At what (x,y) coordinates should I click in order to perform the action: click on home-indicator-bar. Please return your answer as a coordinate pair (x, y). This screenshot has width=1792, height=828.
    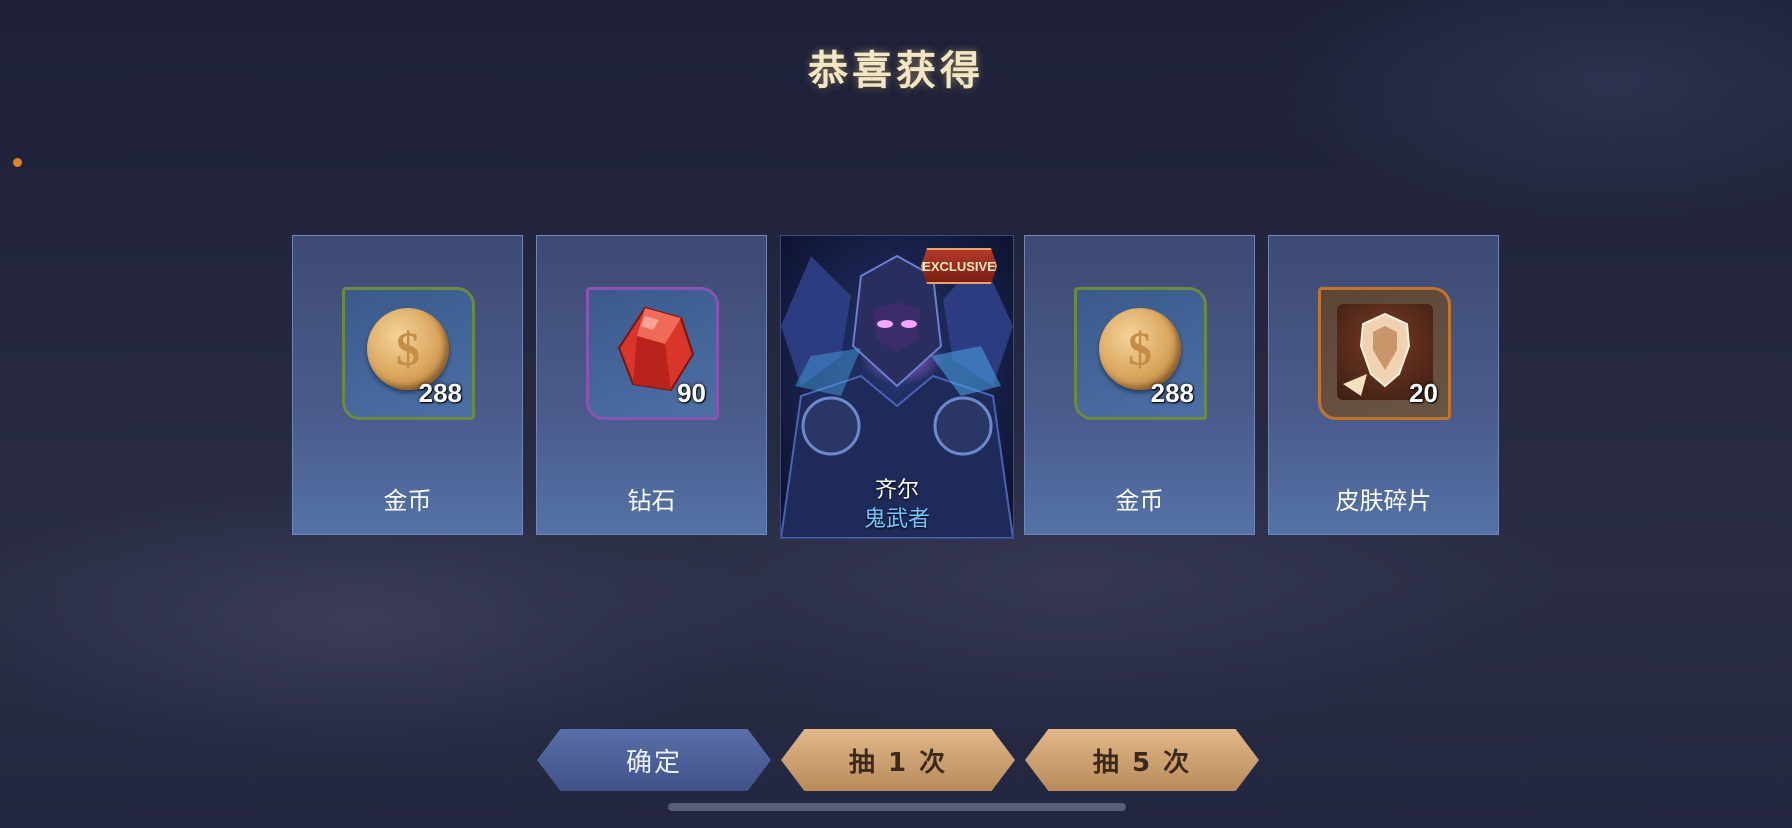
    Looking at the image, I should click on (897, 807).